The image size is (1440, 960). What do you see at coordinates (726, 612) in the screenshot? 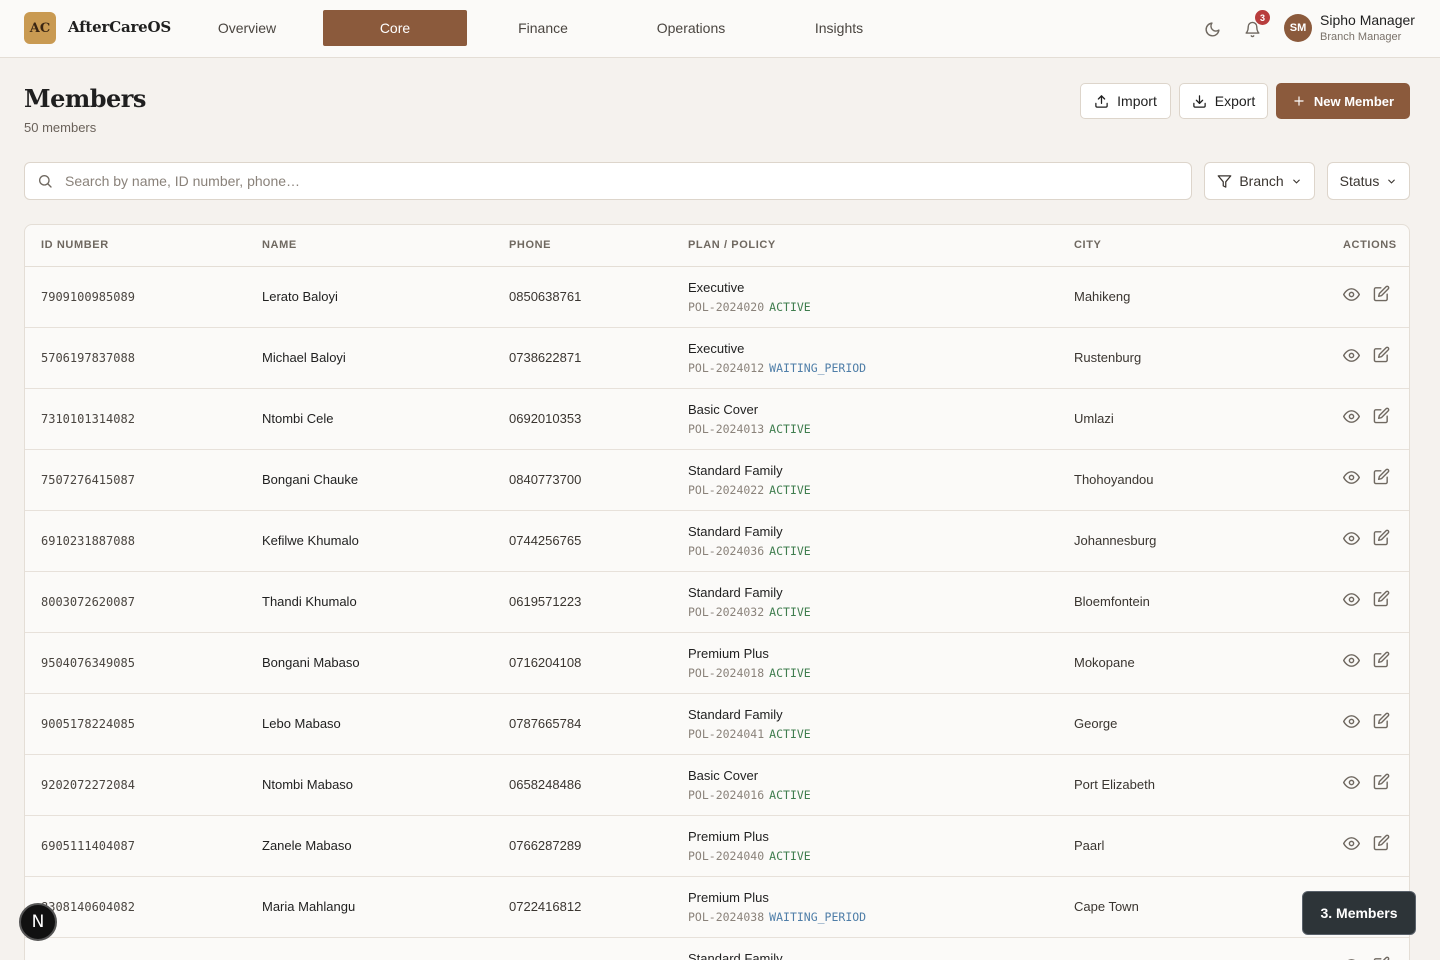
I see `policy-number: POL-2024032` at bounding box center [726, 612].